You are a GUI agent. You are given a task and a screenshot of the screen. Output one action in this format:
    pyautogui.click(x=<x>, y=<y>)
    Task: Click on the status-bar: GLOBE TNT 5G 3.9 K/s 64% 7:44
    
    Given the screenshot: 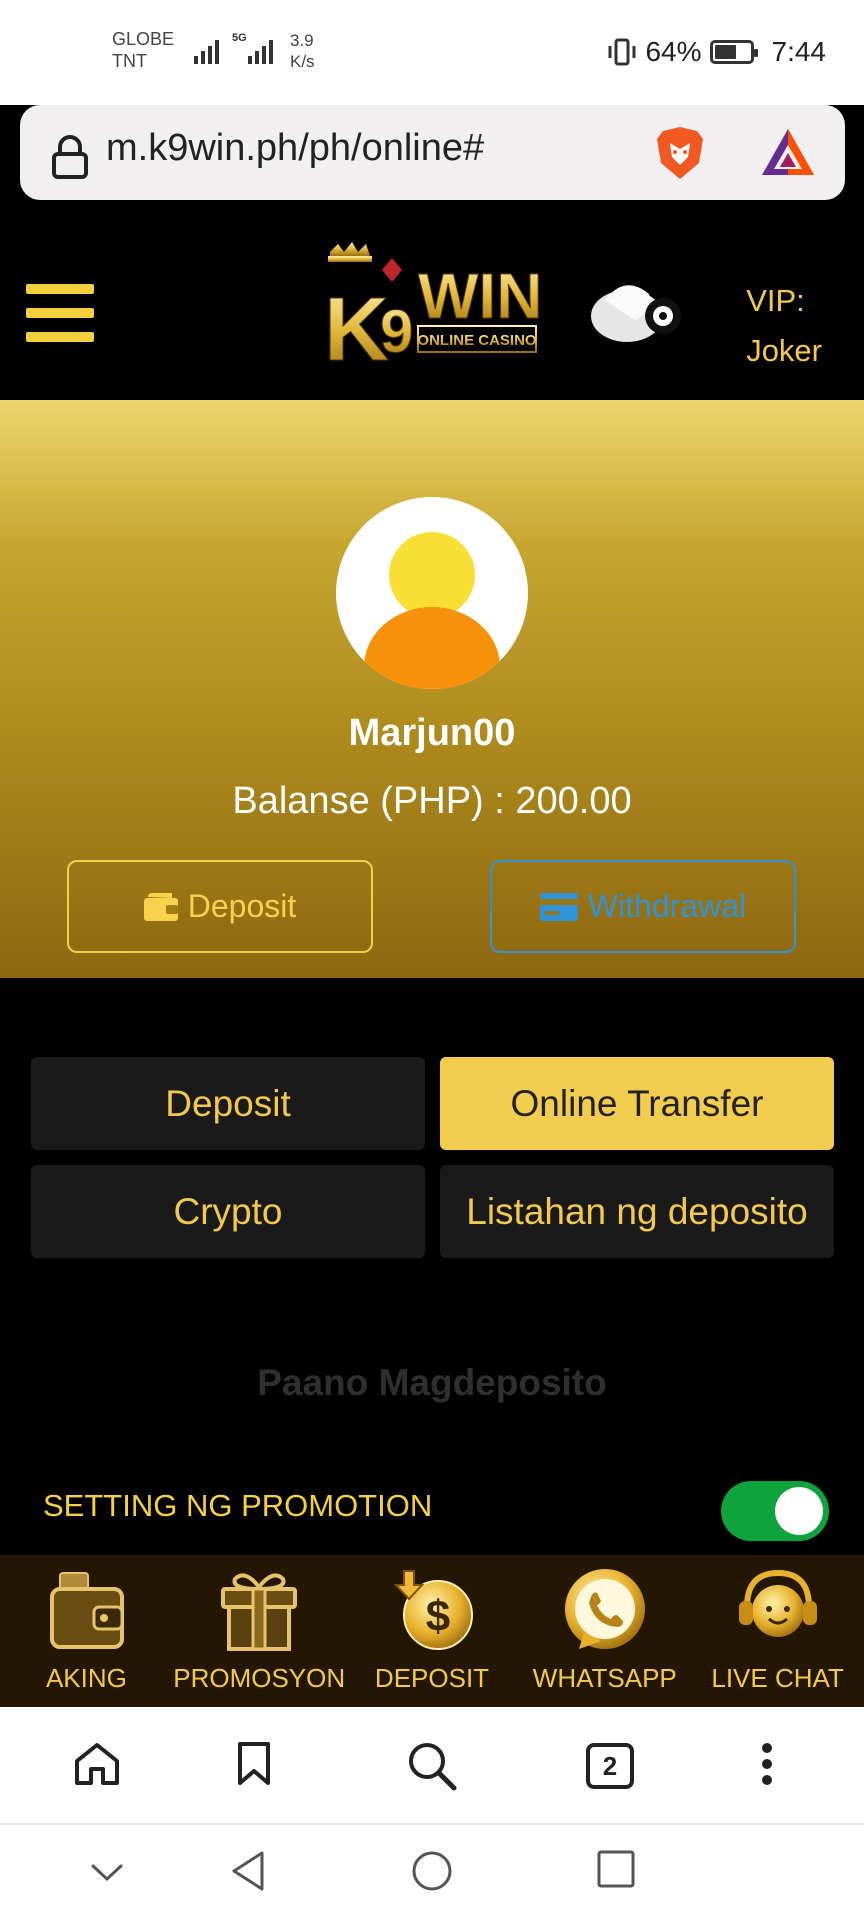 What is the action you would take?
    pyautogui.click(x=432, y=52)
    